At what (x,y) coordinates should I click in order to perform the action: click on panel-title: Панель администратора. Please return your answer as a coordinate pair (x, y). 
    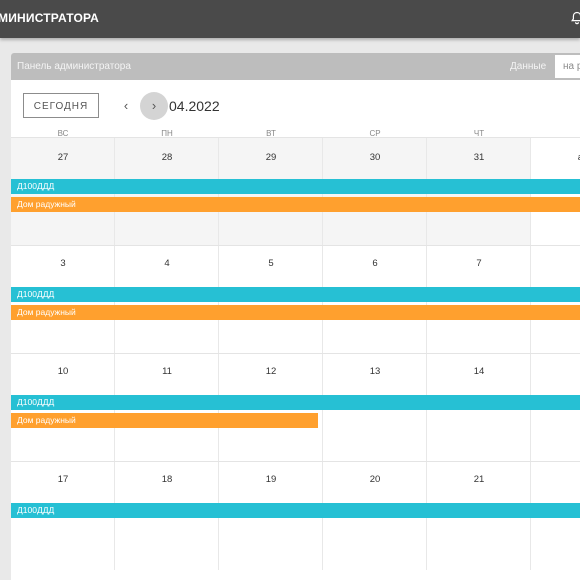
    Looking at the image, I should click on (74, 66).